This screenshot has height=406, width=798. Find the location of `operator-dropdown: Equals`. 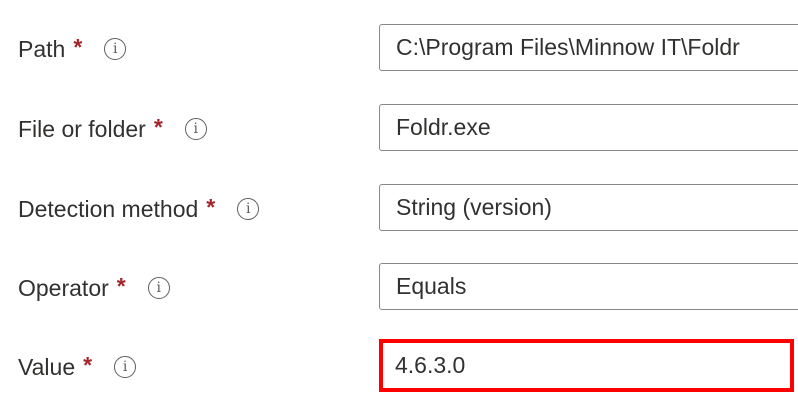

operator-dropdown: Equals is located at coordinates (588, 286).